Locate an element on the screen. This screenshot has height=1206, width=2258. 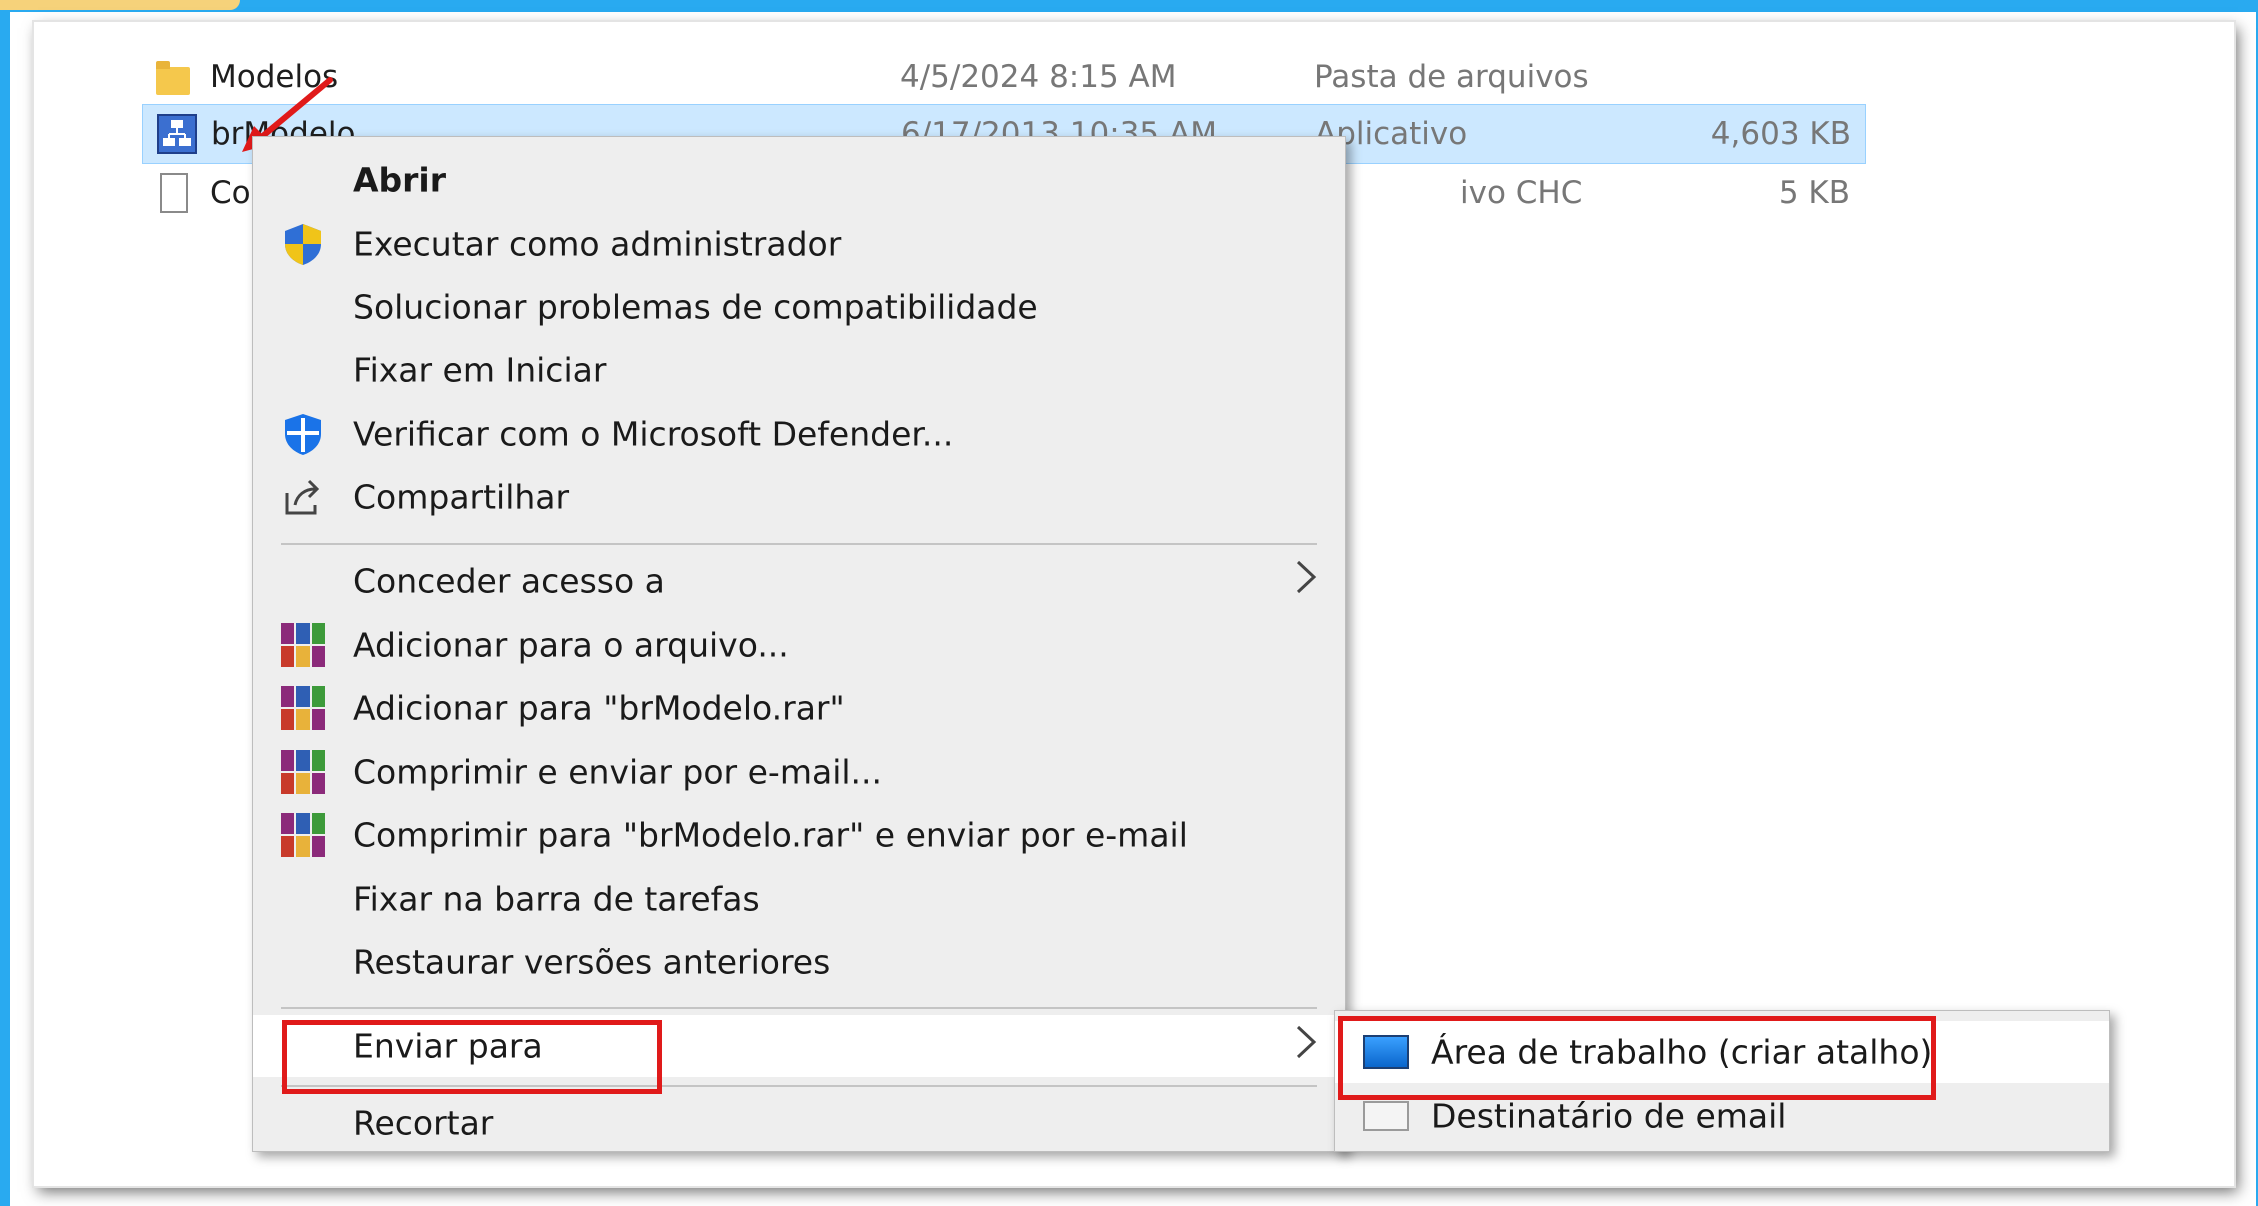
file-type: Pasta de arquivos is located at coordinates (1451, 77).